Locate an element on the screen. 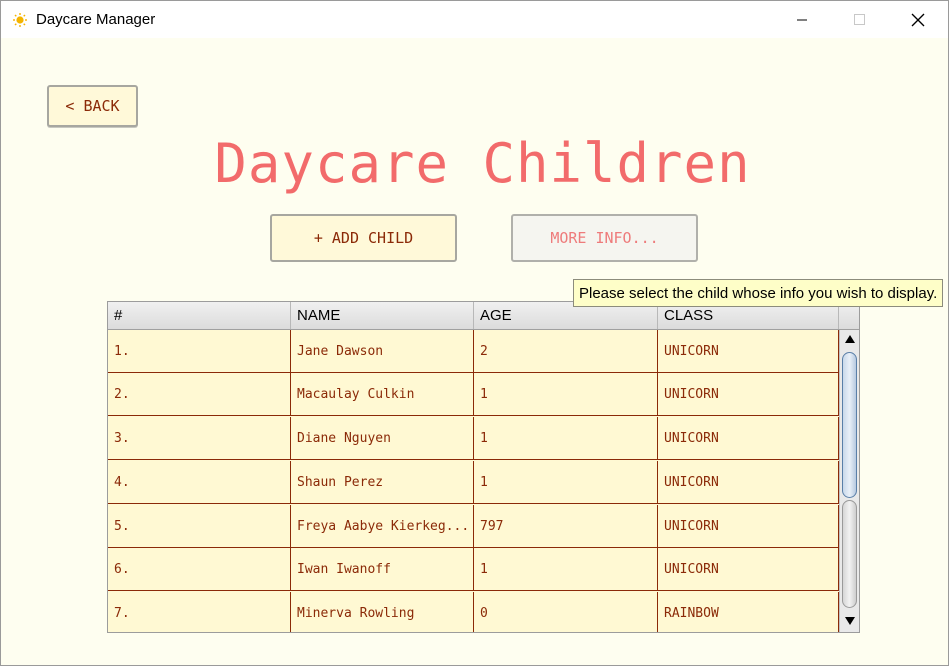 The image size is (949, 666). column-header-number: # is located at coordinates (199, 315).